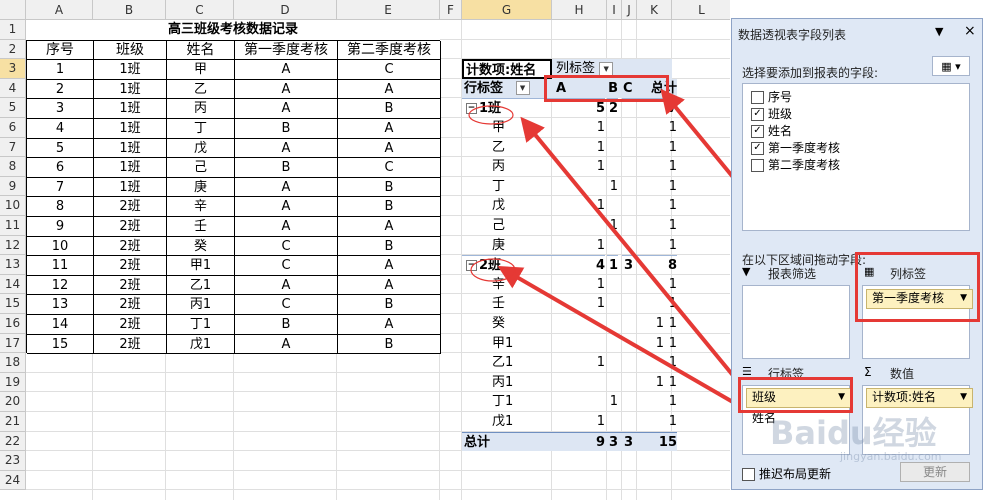 The width and height of the screenshot is (1000, 500). Describe the element at coordinates (786, 473) in the screenshot. I see `defer-update-checkbox: 推迟布局更新` at that location.